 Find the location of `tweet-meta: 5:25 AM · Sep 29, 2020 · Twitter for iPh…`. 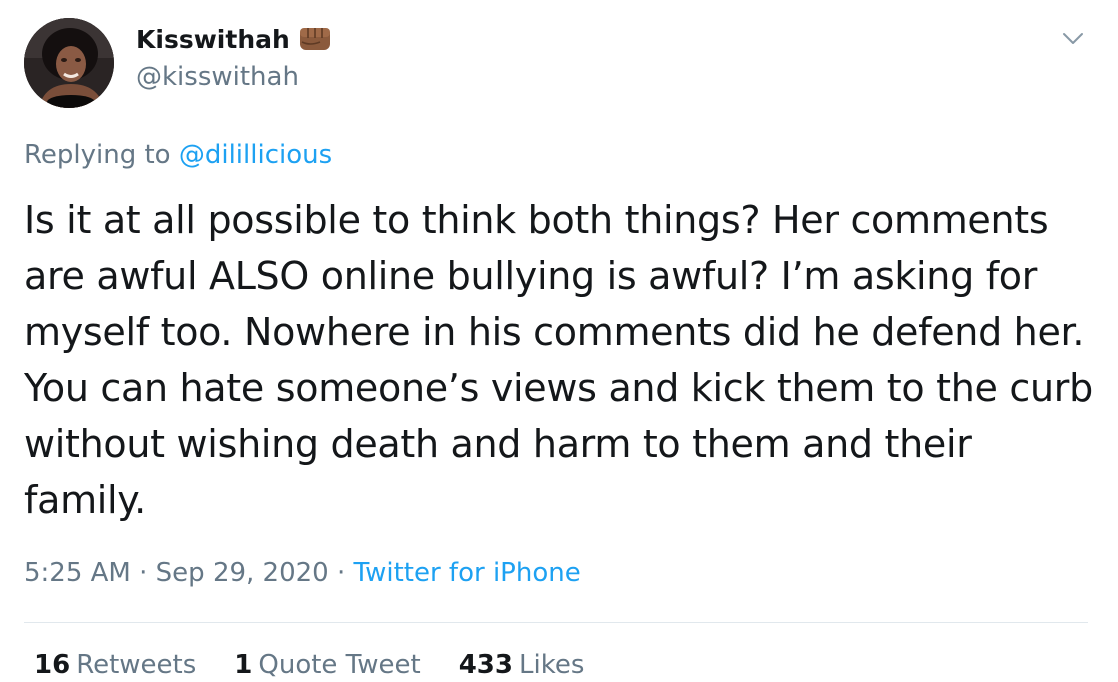

tweet-meta: 5:25 AM · Sep 29, 2020 · Twitter for iPh… is located at coordinates (302, 573).